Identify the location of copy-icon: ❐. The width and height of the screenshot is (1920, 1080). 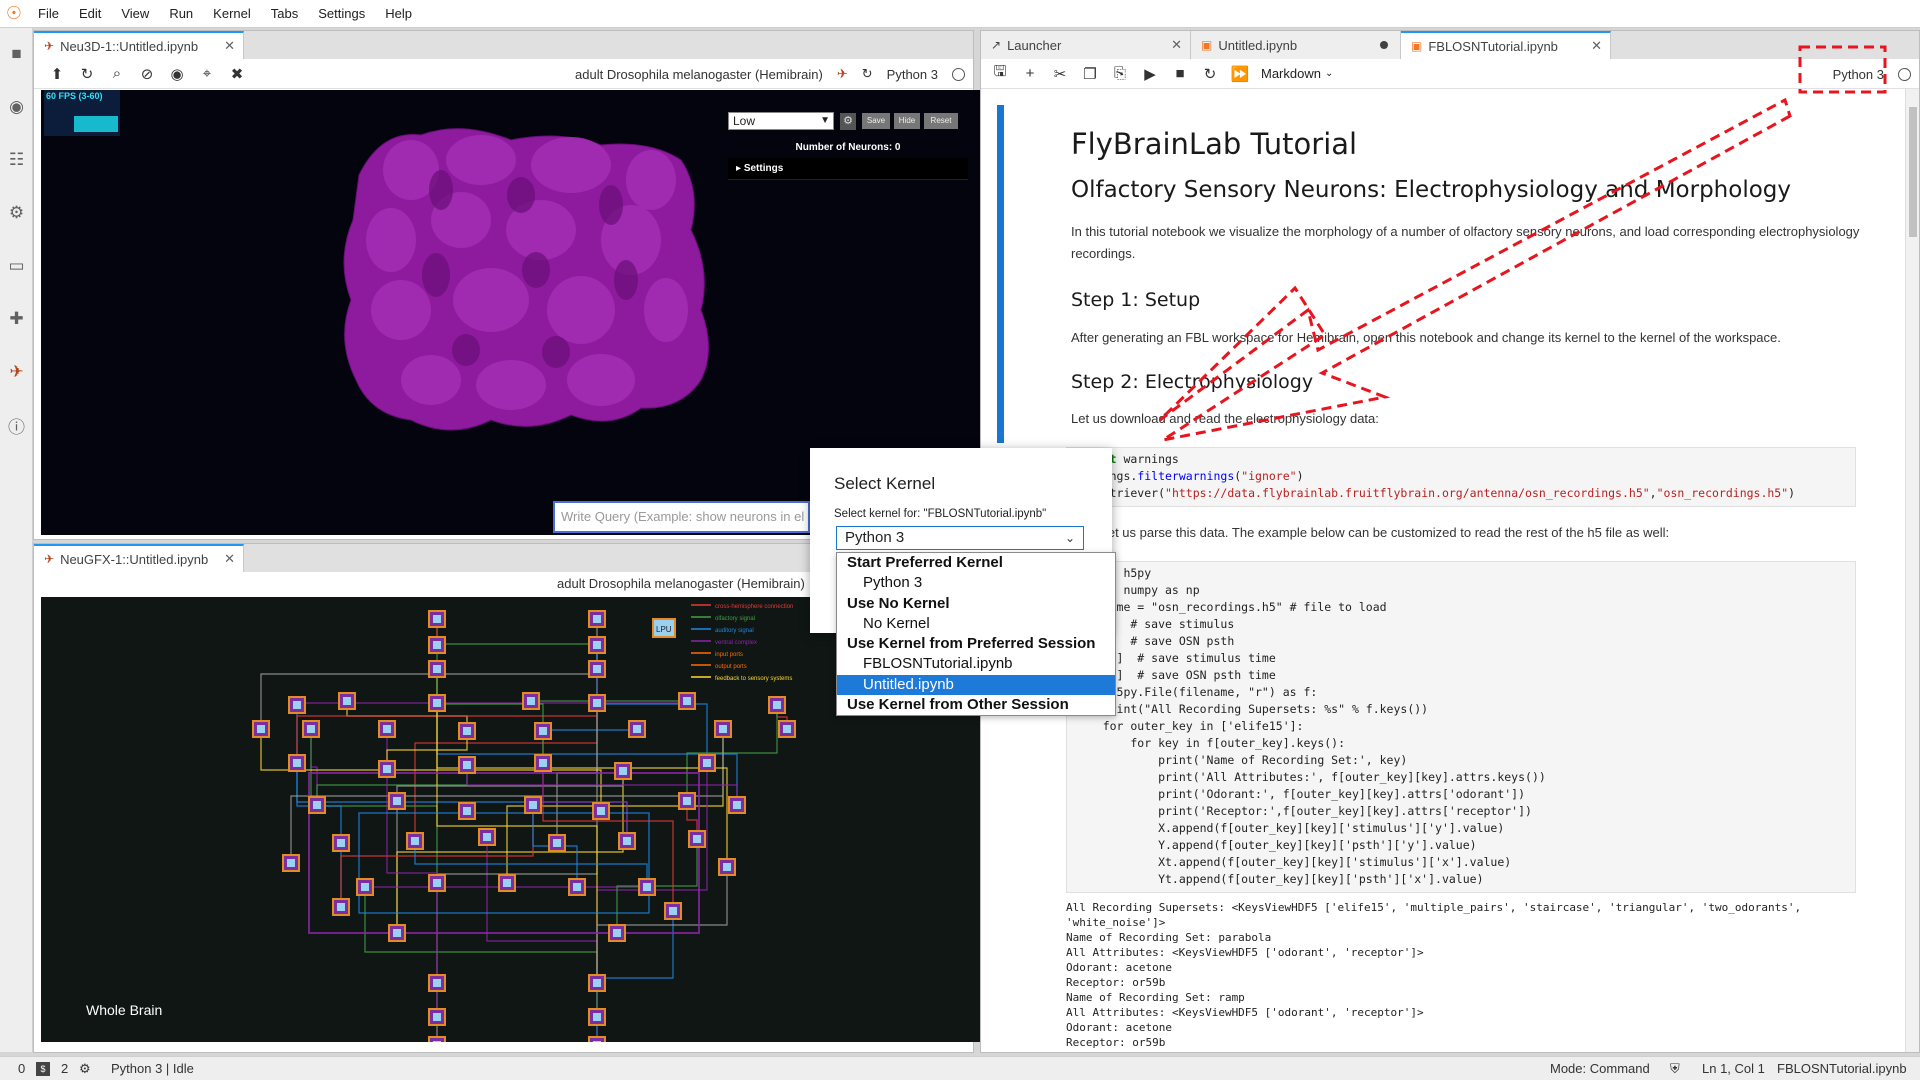
(1090, 74).